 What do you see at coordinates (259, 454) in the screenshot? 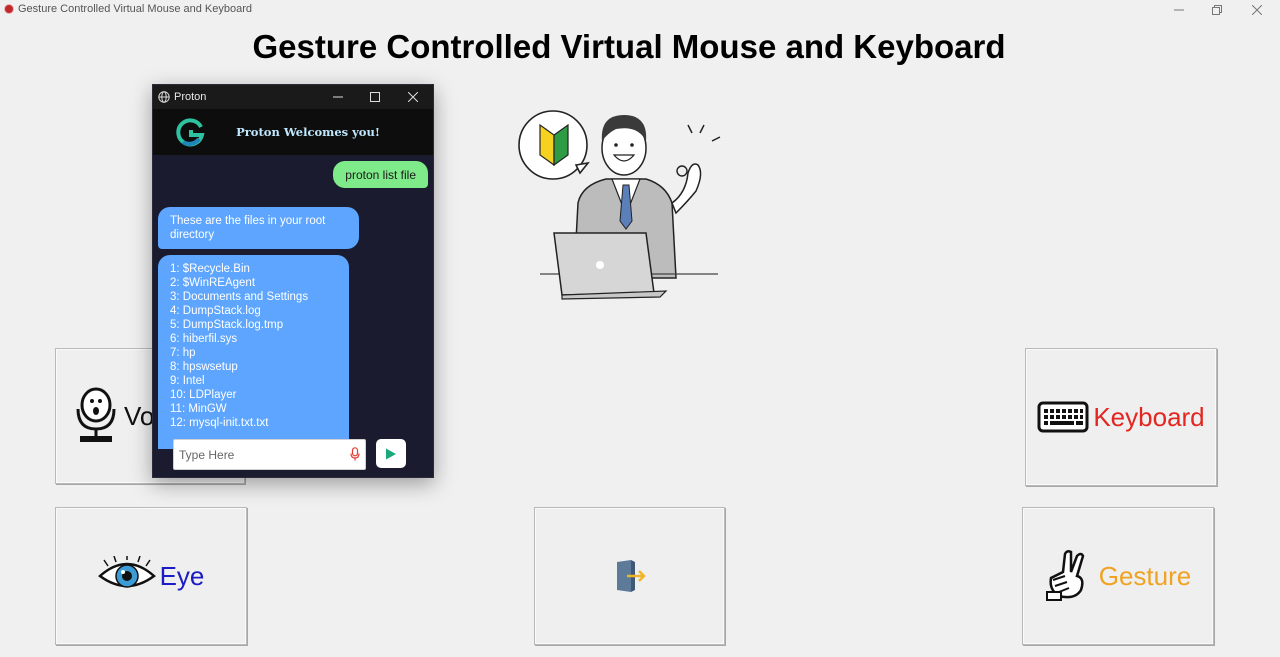
I see `chat-message-input` at bounding box center [259, 454].